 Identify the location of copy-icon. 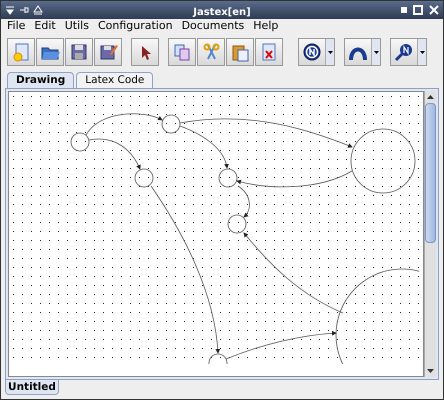
(182, 52).